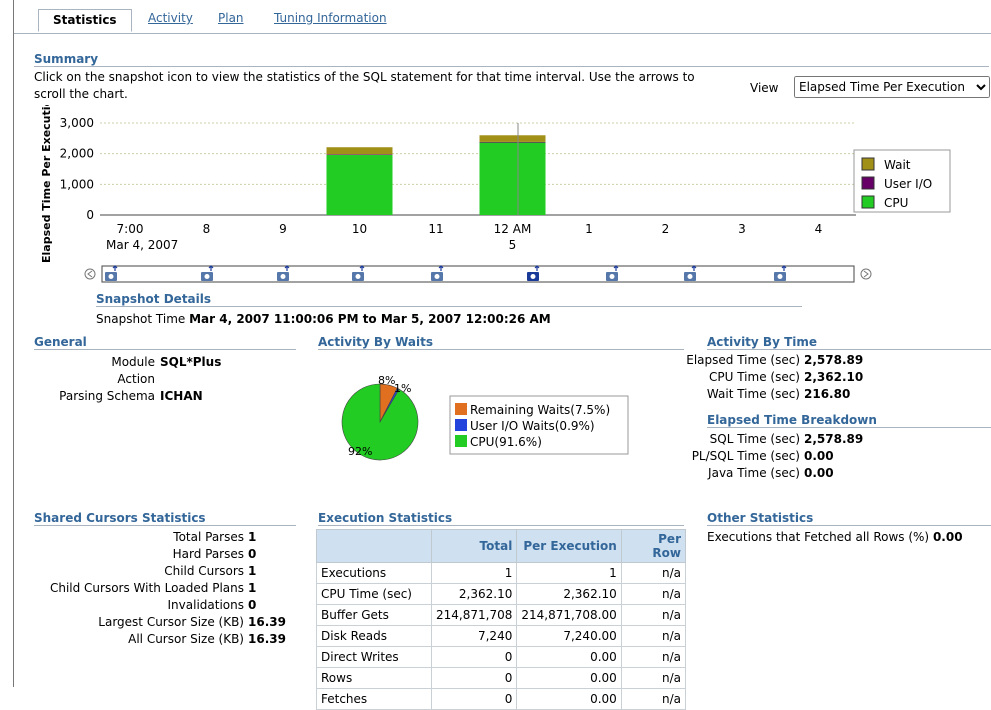 Image resolution: width=991 pixels, height=710 pixels. I want to click on java-time-value: 0.00, so click(819, 473).